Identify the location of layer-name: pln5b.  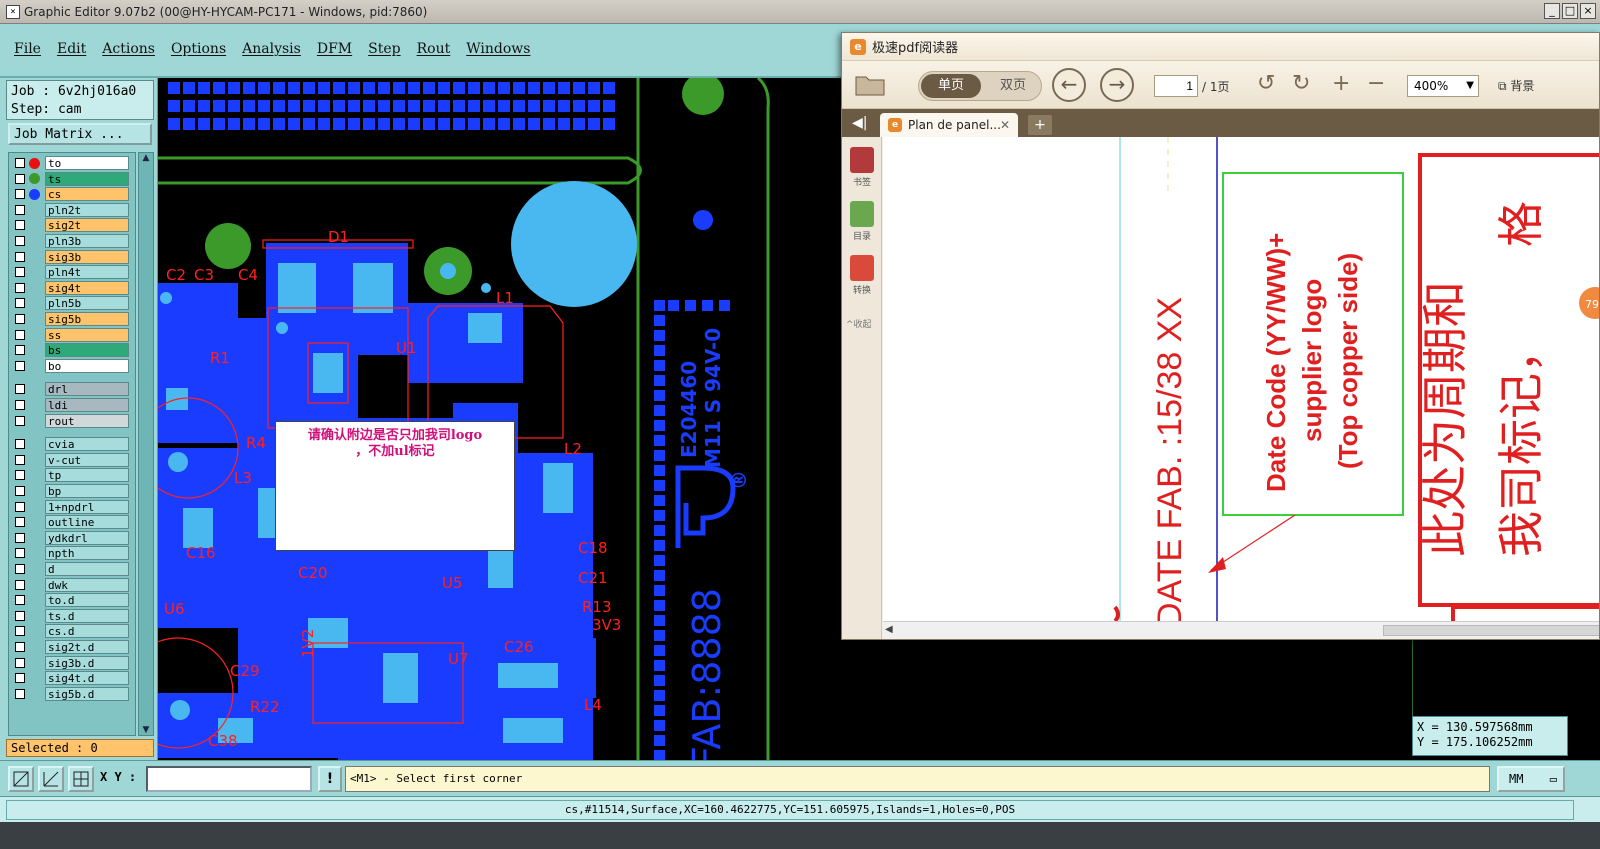
(87, 303).